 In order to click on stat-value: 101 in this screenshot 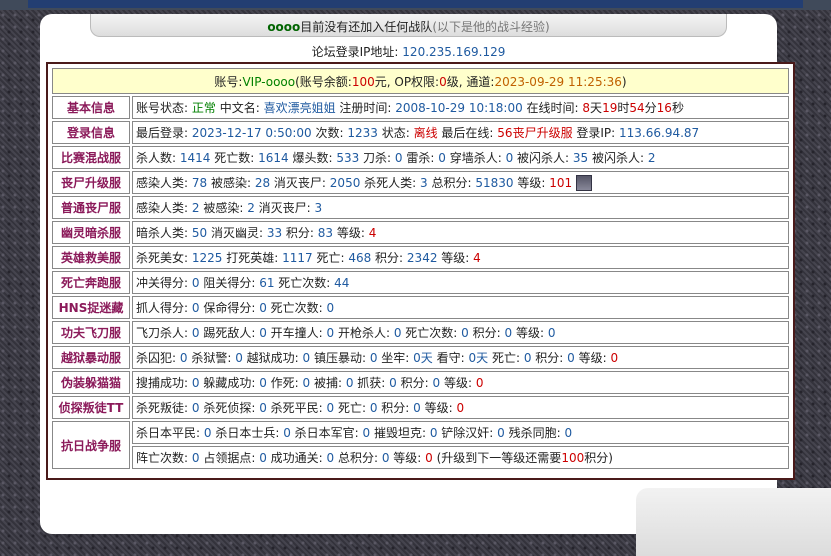, I will do `click(561, 182)`.